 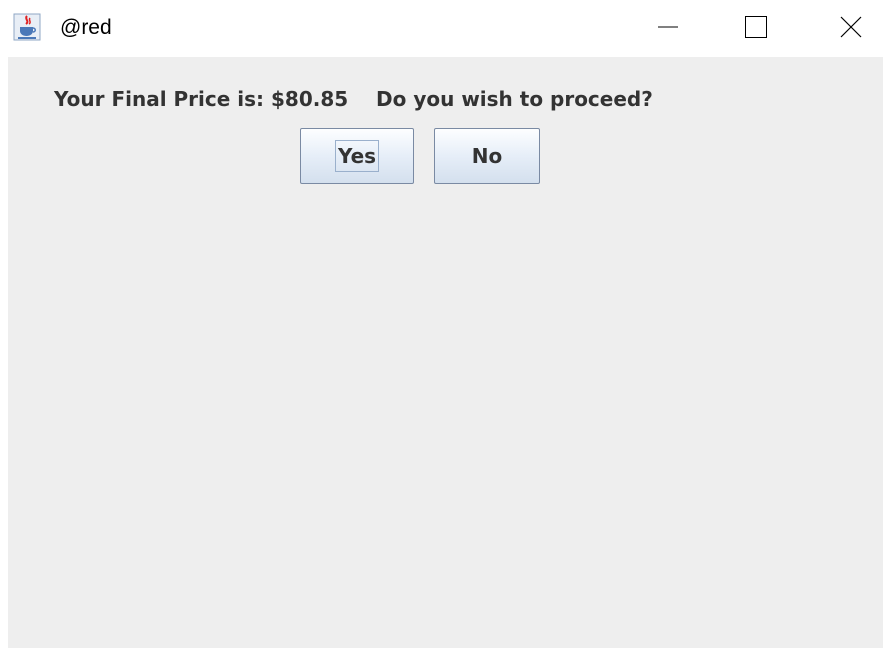 I want to click on java-coffee-cup-icon, so click(x=27, y=27).